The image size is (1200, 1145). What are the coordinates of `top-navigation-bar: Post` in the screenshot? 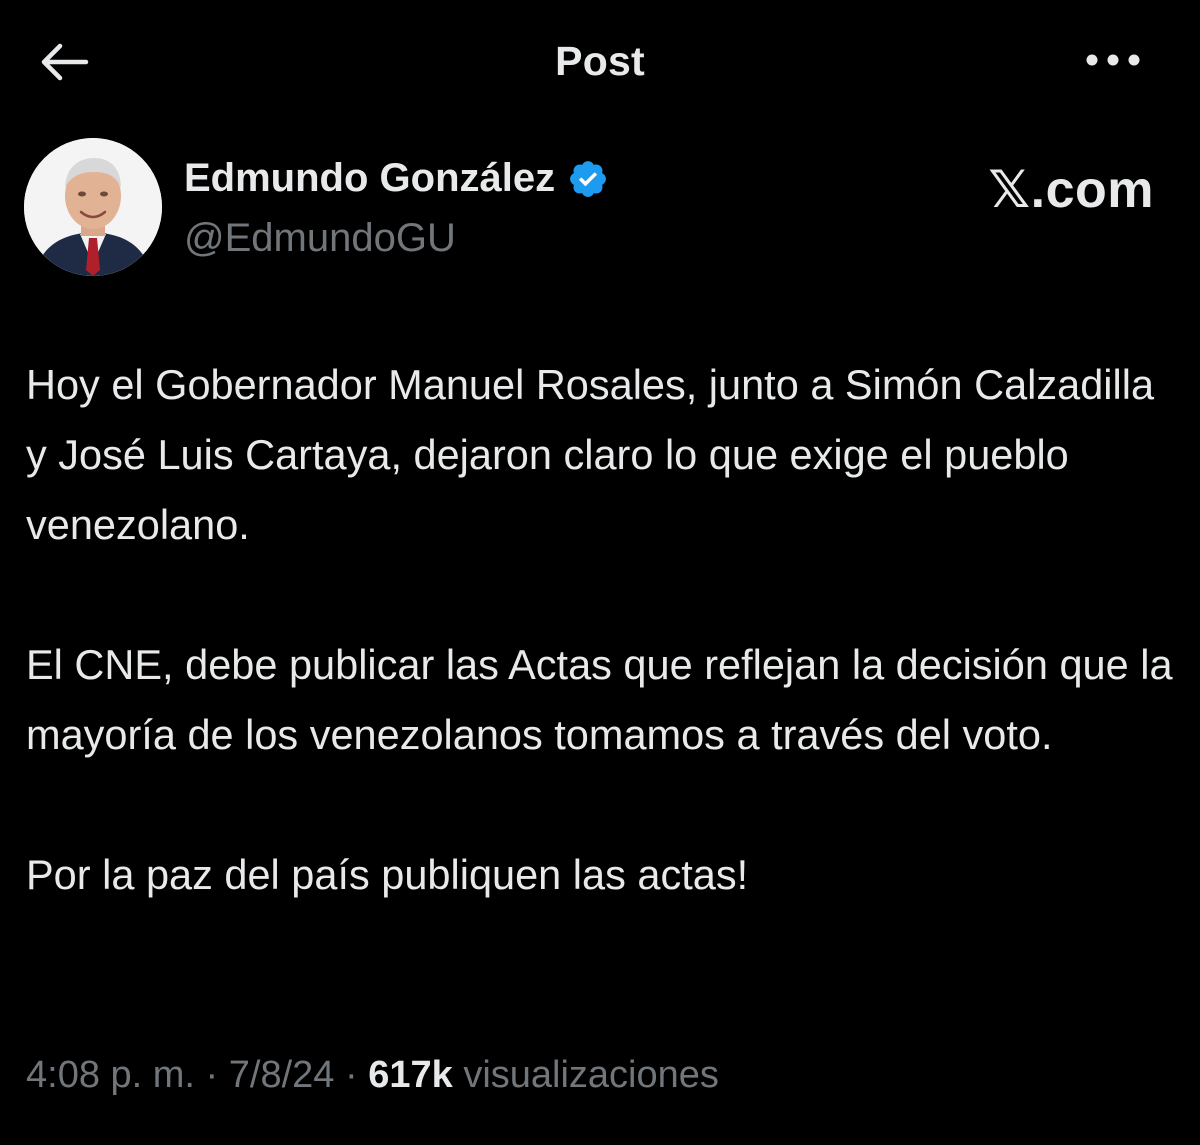 It's located at (600, 60).